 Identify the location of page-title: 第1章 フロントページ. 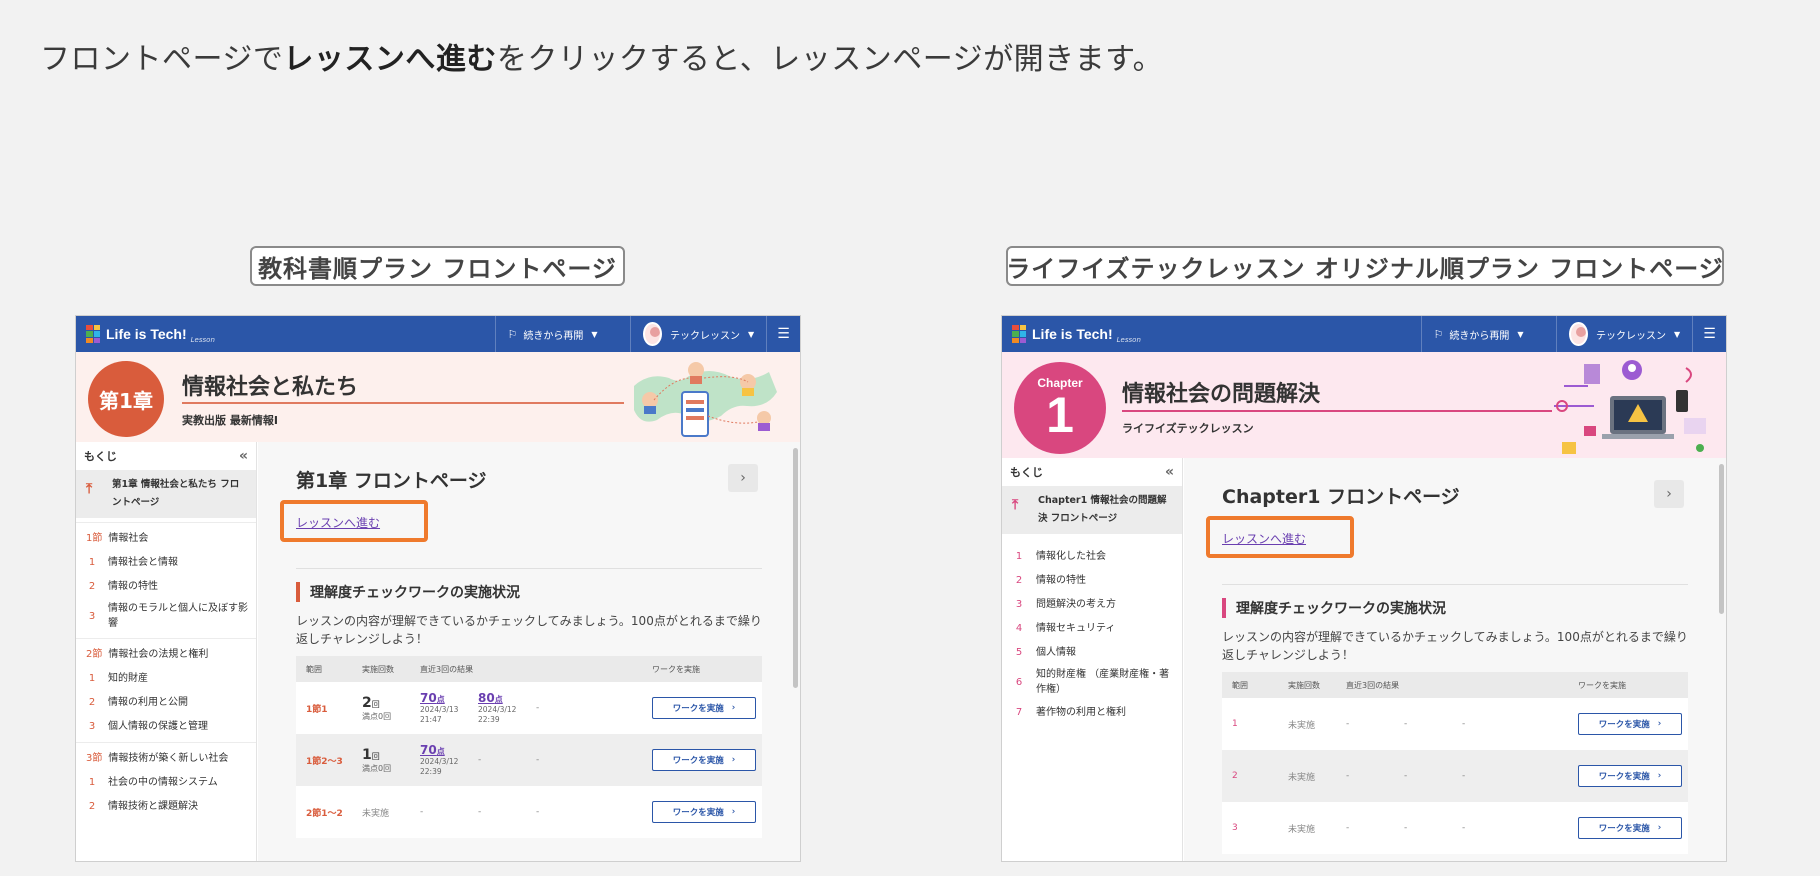
(391, 481).